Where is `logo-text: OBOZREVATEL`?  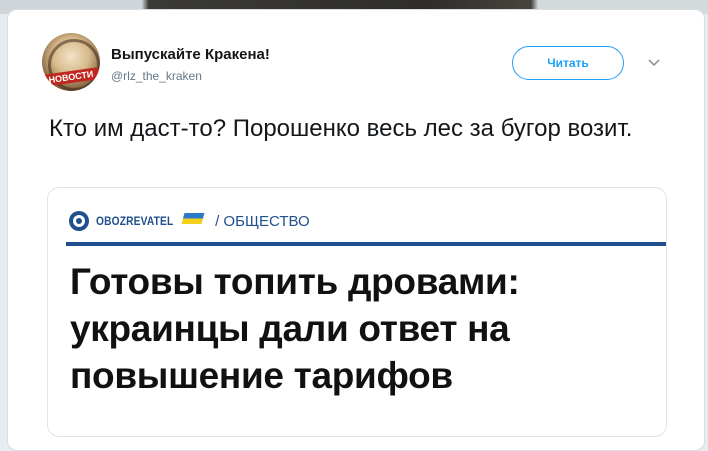
logo-text: OBOZREVATEL is located at coordinates (135, 221).